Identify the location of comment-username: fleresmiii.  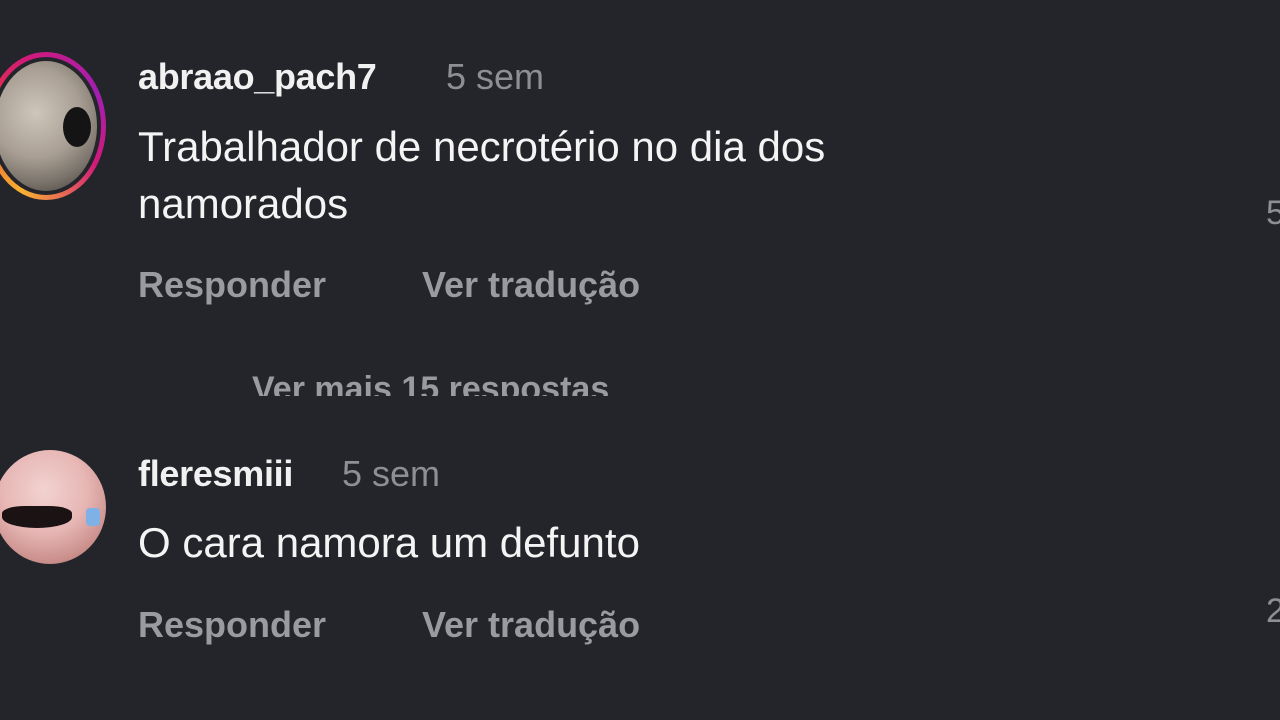
(215, 474).